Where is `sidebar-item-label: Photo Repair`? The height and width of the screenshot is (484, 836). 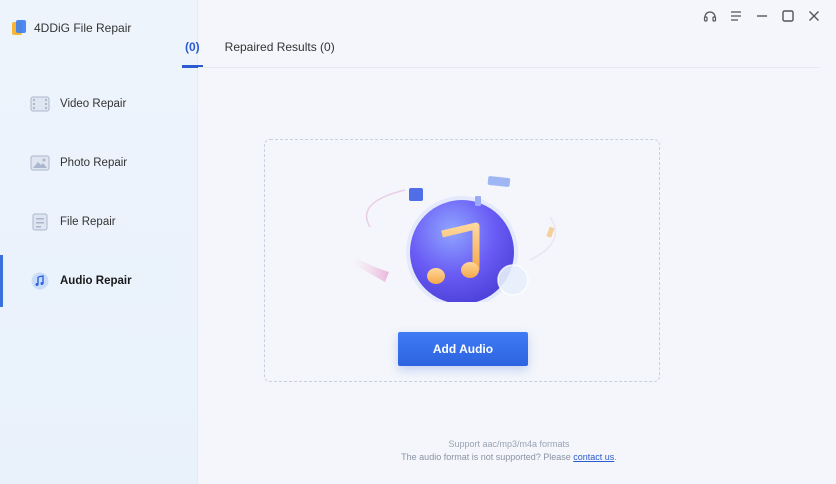 sidebar-item-label: Photo Repair is located at coordinates (94, 163).